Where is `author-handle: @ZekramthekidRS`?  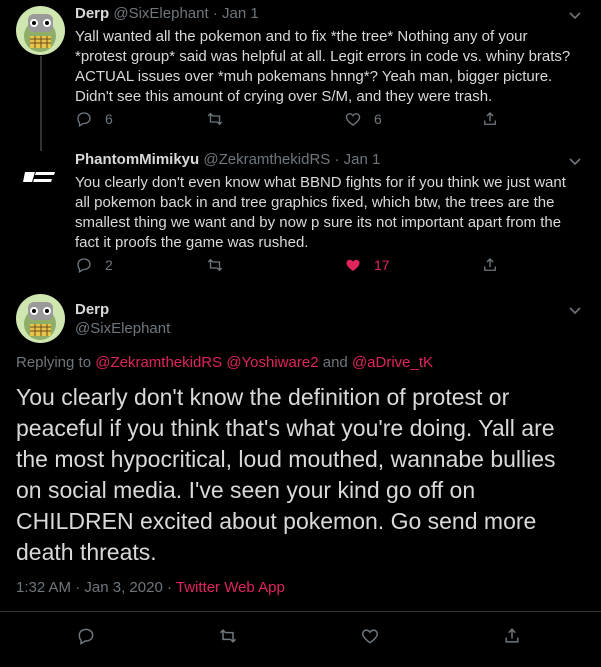
author-handle: @ZekramthekidRS is located at coordinates (266, 159).